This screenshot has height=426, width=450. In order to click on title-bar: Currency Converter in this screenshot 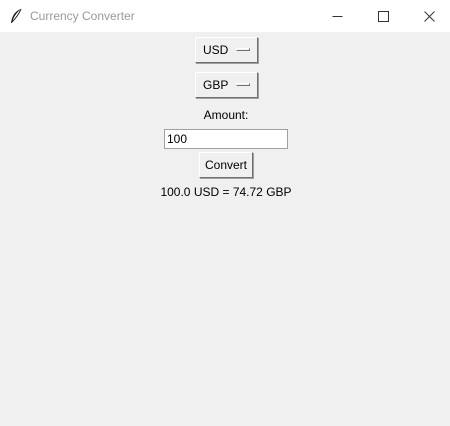, I will do `click(225, 16)`.